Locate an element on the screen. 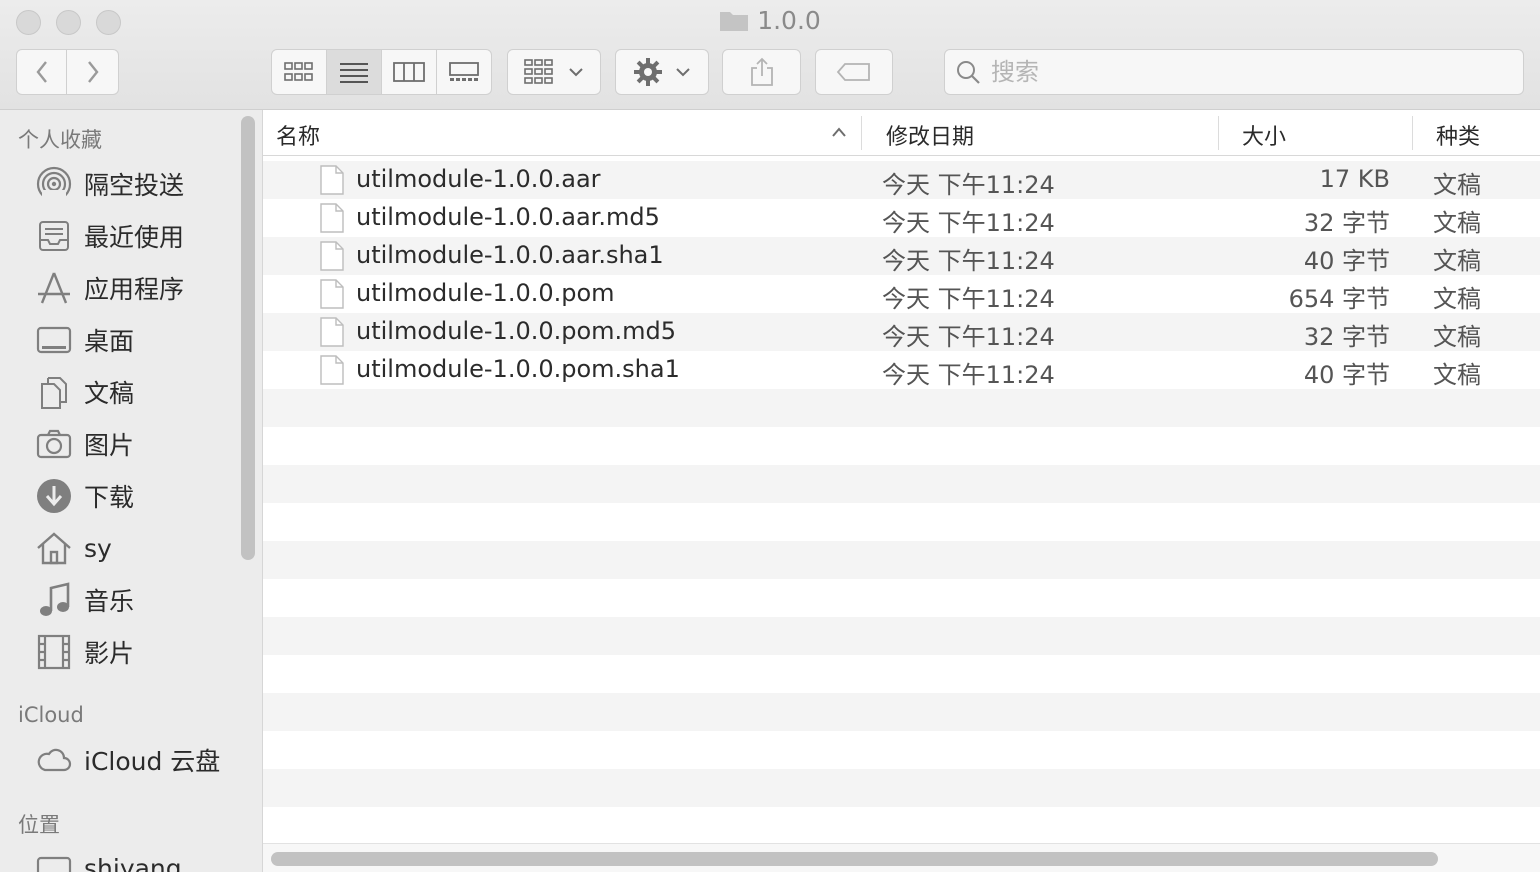 The image size is (1540, 872). action-button is located at coordinates (662, 72).